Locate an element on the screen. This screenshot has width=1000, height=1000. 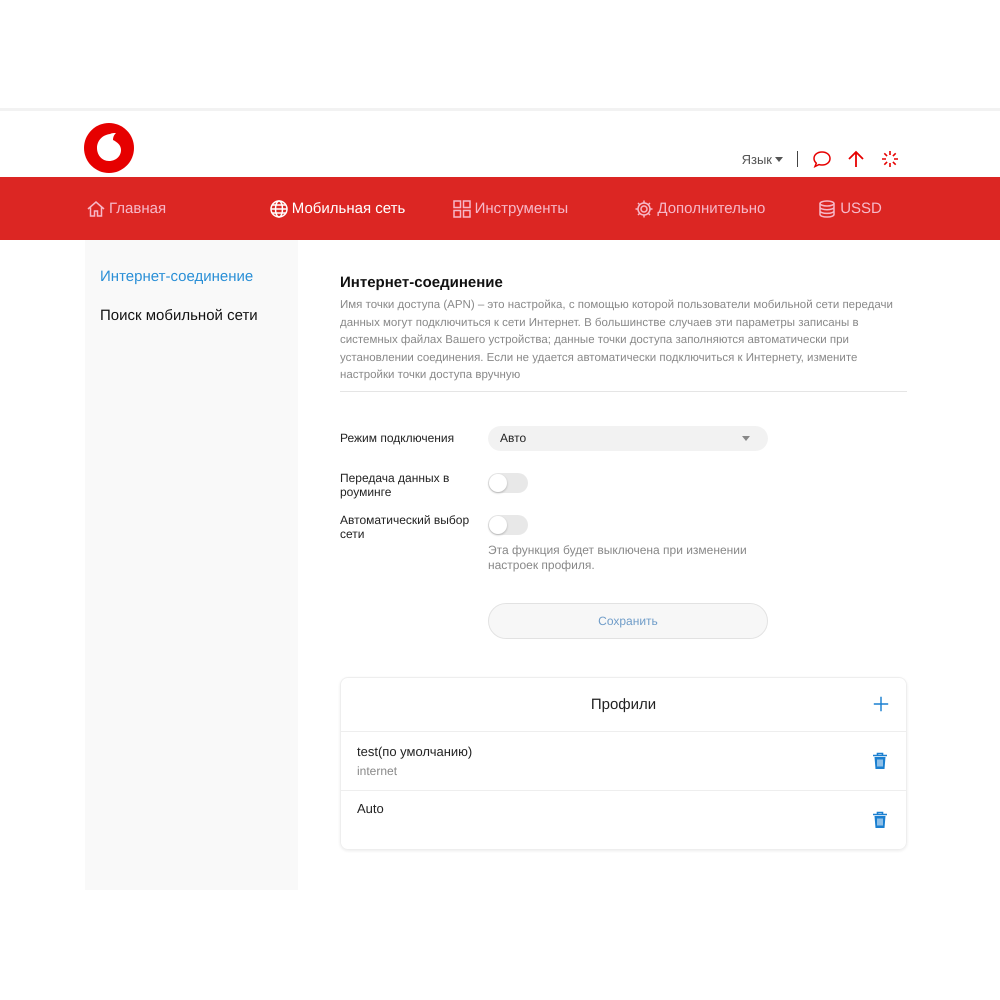
section-description: Имя точки доступа (APN) – это настройка, с помощью которой пользователи мобильной сети передачи данных могут подключиться к сети Интернет. В большинстве случаев эти параметры записаны в системных файлах Вашего устройства; данные точки доступа заполняются автоматически при установлении соединения. Если не удается автоматически подключиться к Интернету, измените настройки точки доступа вручную is located at coordinates (617, 340).